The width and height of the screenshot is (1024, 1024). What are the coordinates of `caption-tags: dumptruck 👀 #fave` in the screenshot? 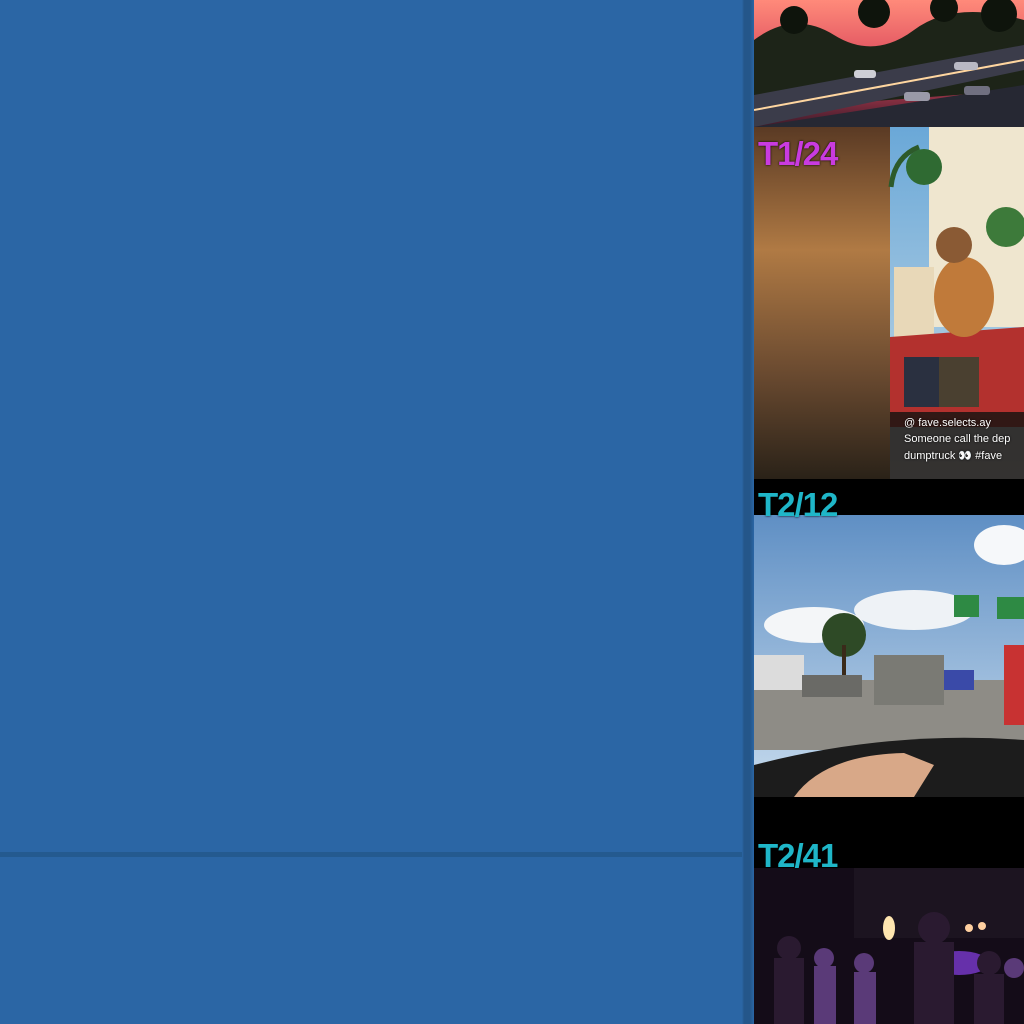 It's located at (953, 456).